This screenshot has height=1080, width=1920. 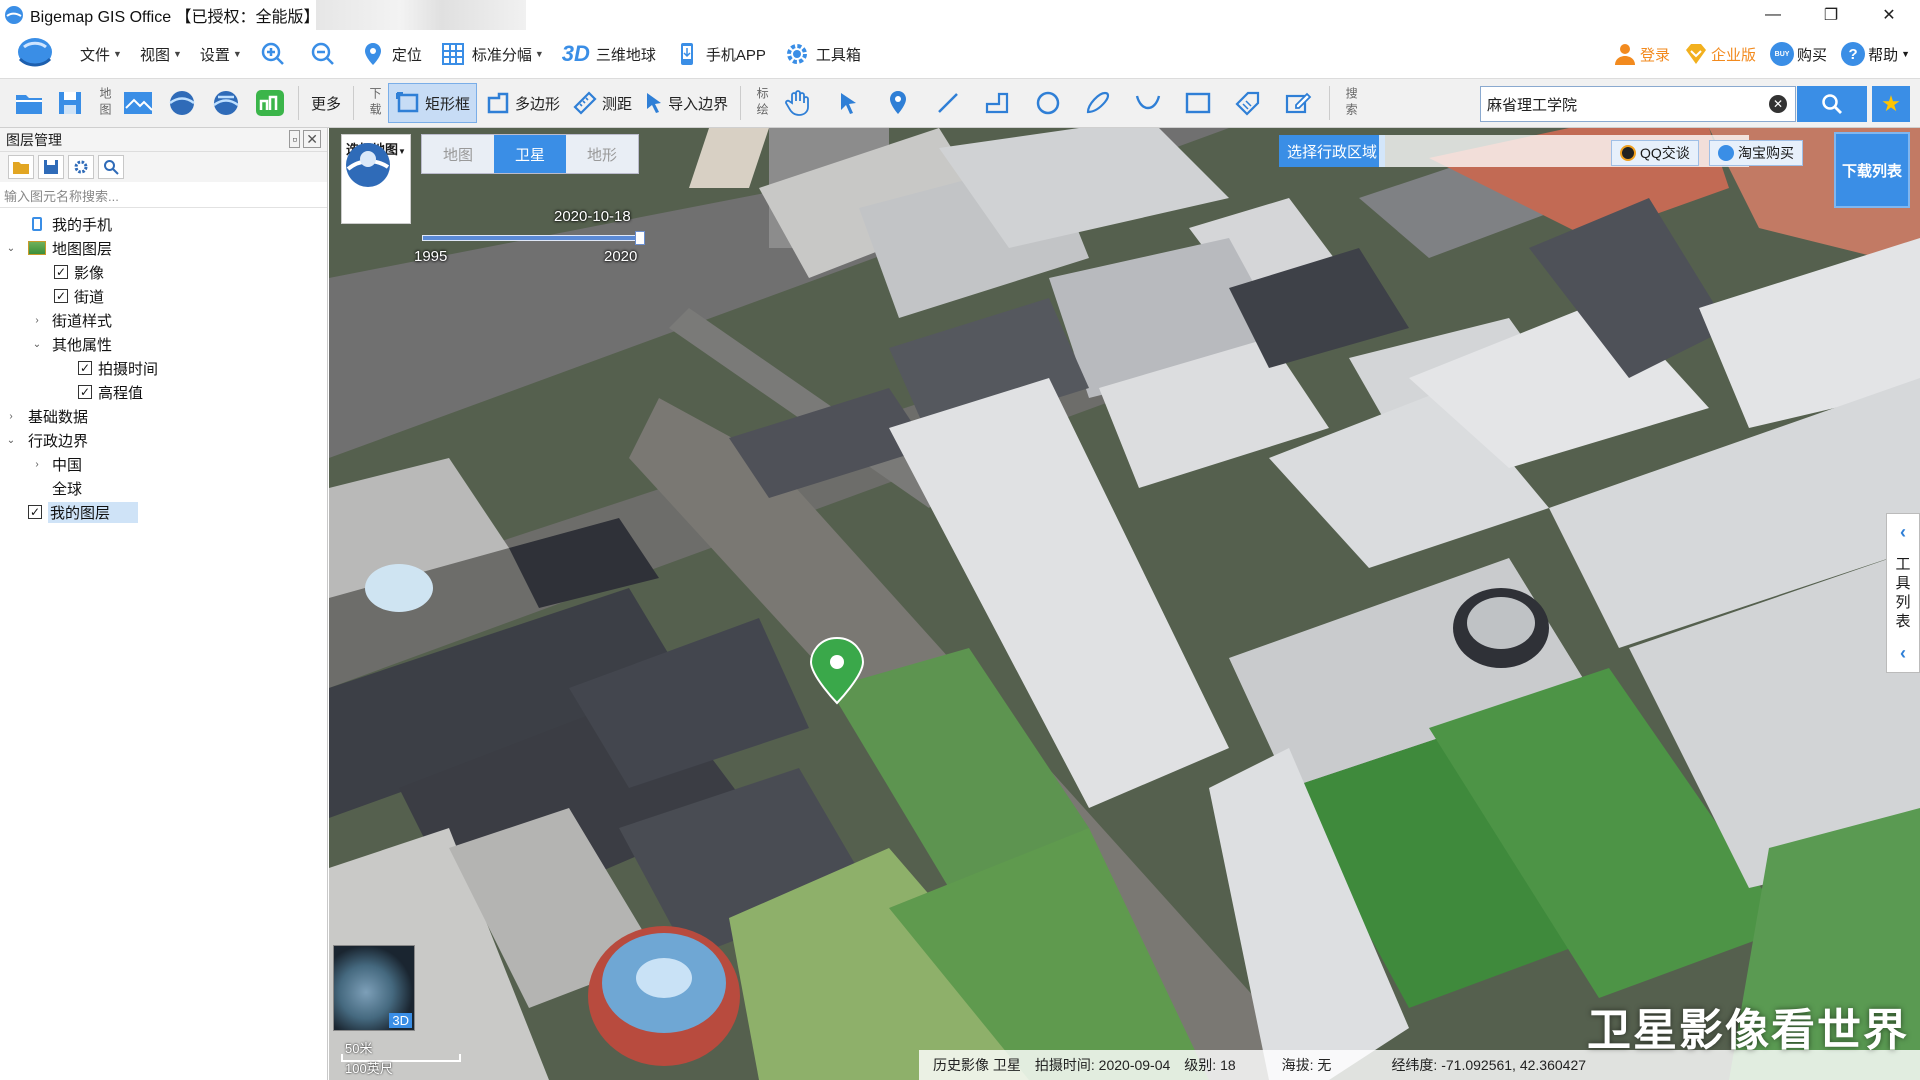 What do you see at coordinates (29, 103) in the screenshot?
I see `open-button` at bounding box center [29, 103].